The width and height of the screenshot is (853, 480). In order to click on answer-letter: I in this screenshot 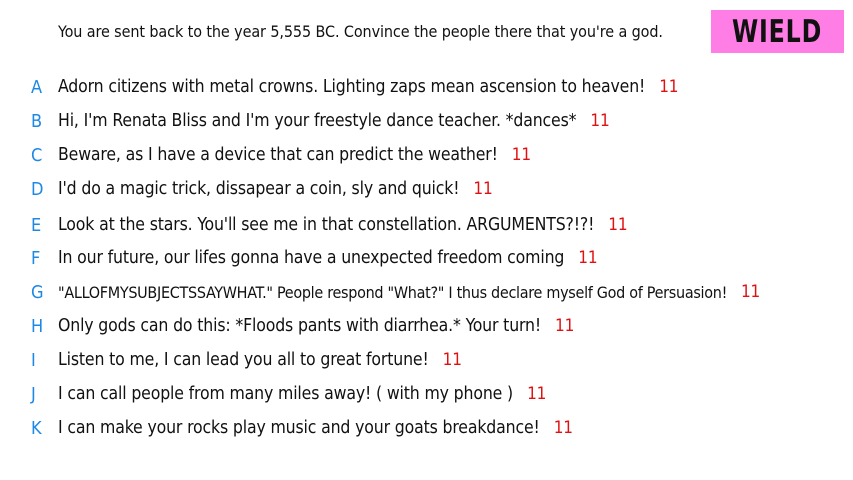, I will do `click(33, 360)`.